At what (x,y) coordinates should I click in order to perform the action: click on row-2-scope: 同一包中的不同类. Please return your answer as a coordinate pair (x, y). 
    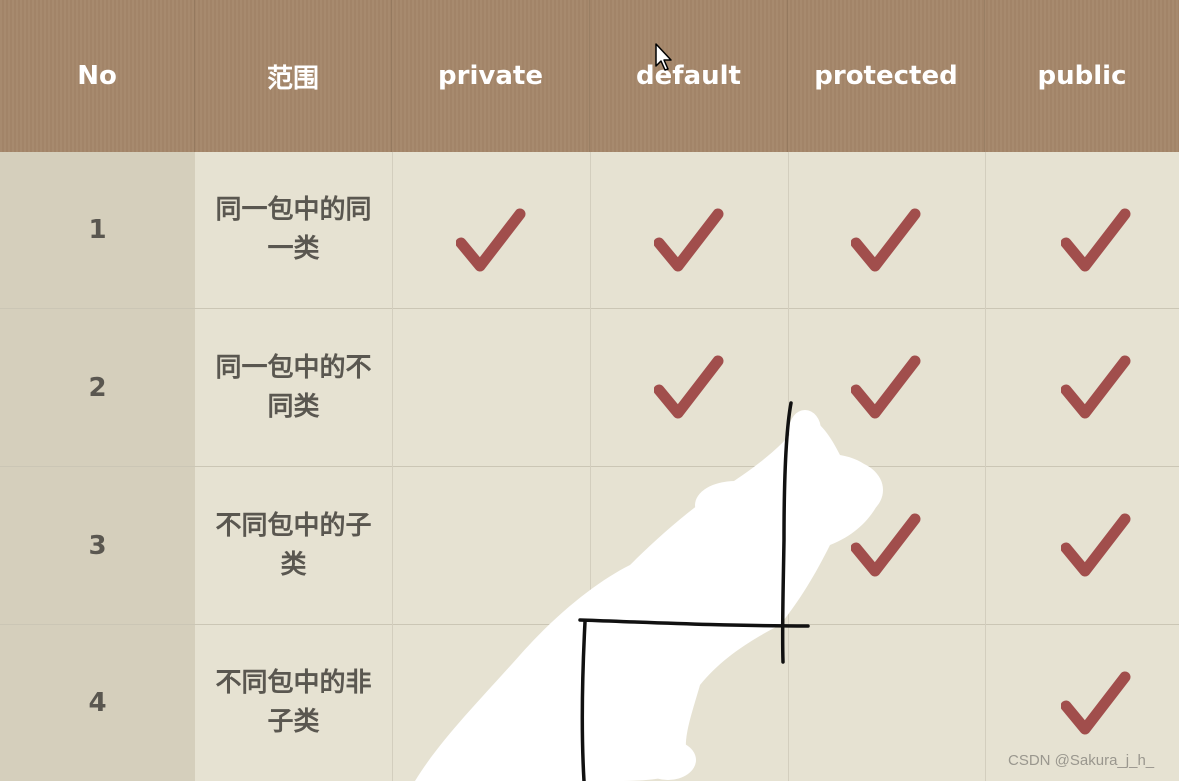
    Looking at the image, I should click on (293, 387).